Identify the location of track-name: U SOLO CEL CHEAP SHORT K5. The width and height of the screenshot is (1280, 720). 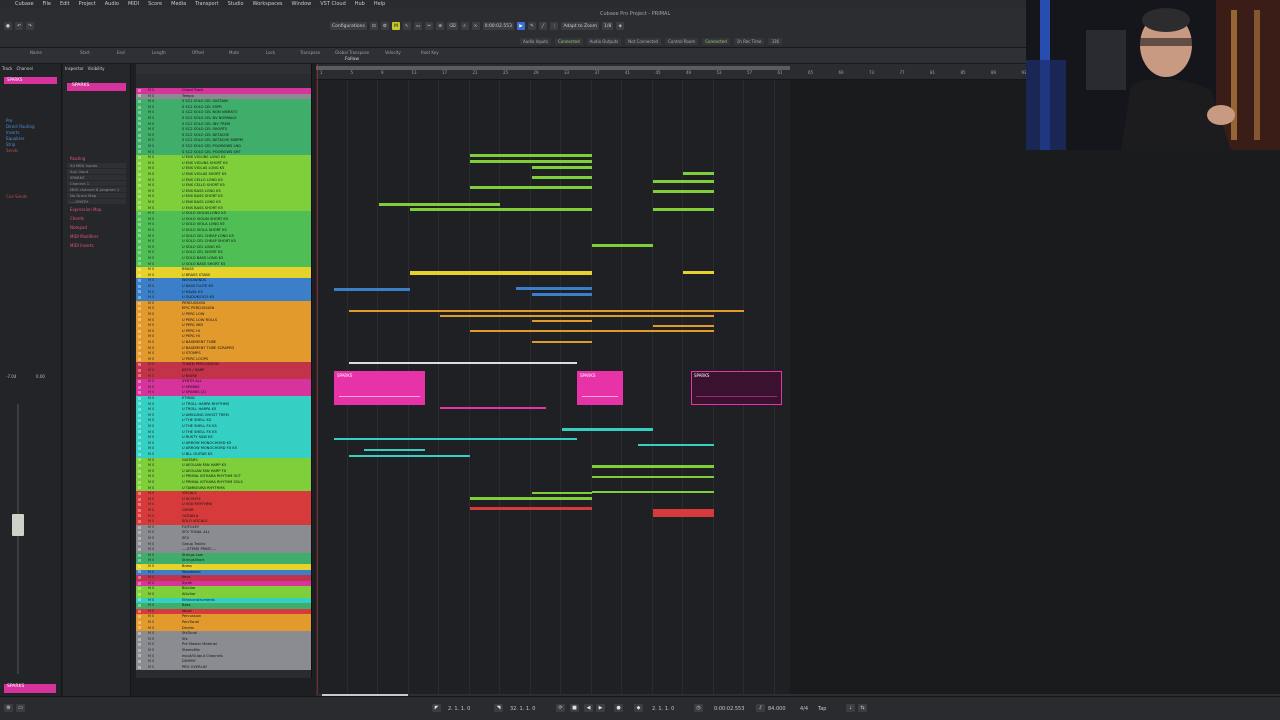
(209, 241).